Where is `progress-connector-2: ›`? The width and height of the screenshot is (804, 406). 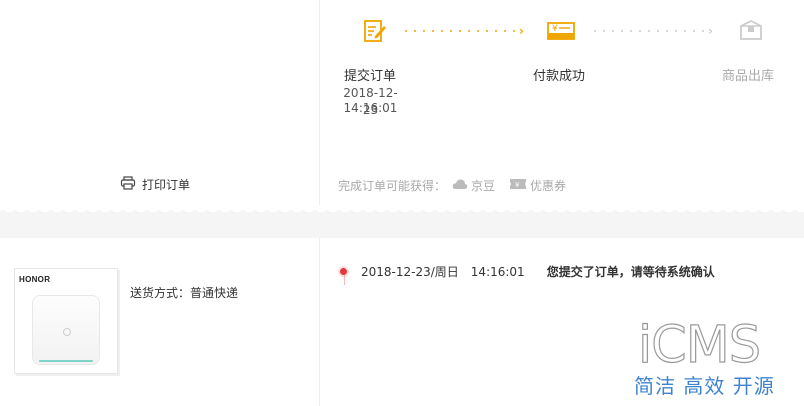 progress-connector-2: › is located at coordinates (653, 31).